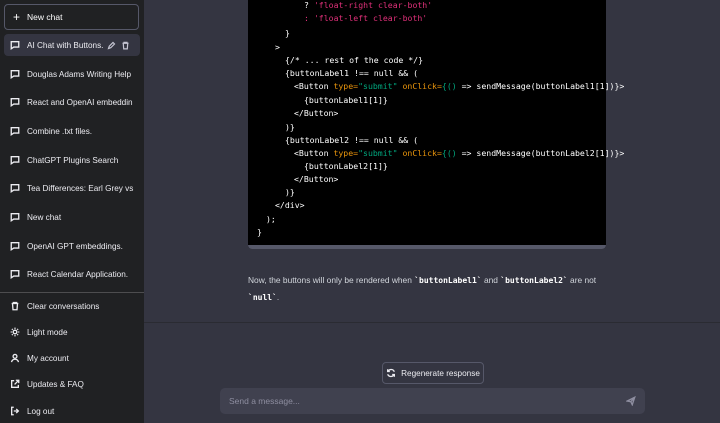  I want to click on clear-conversations-button: Clear conversations, so click(72, 306).